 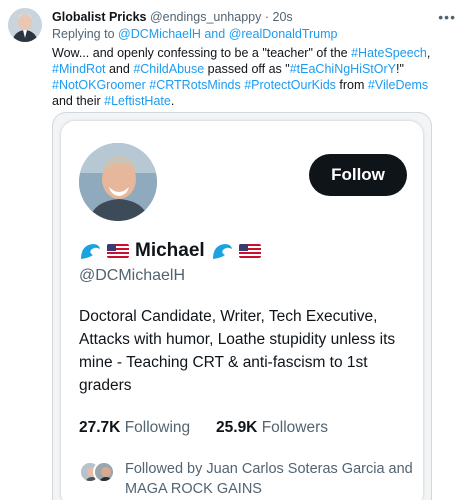 What do you see at coordinates (99, 85) in the screenshot?
I see `hashtag-notokgroomer: #NotOKGroomer` at bounding box center [99, 85].